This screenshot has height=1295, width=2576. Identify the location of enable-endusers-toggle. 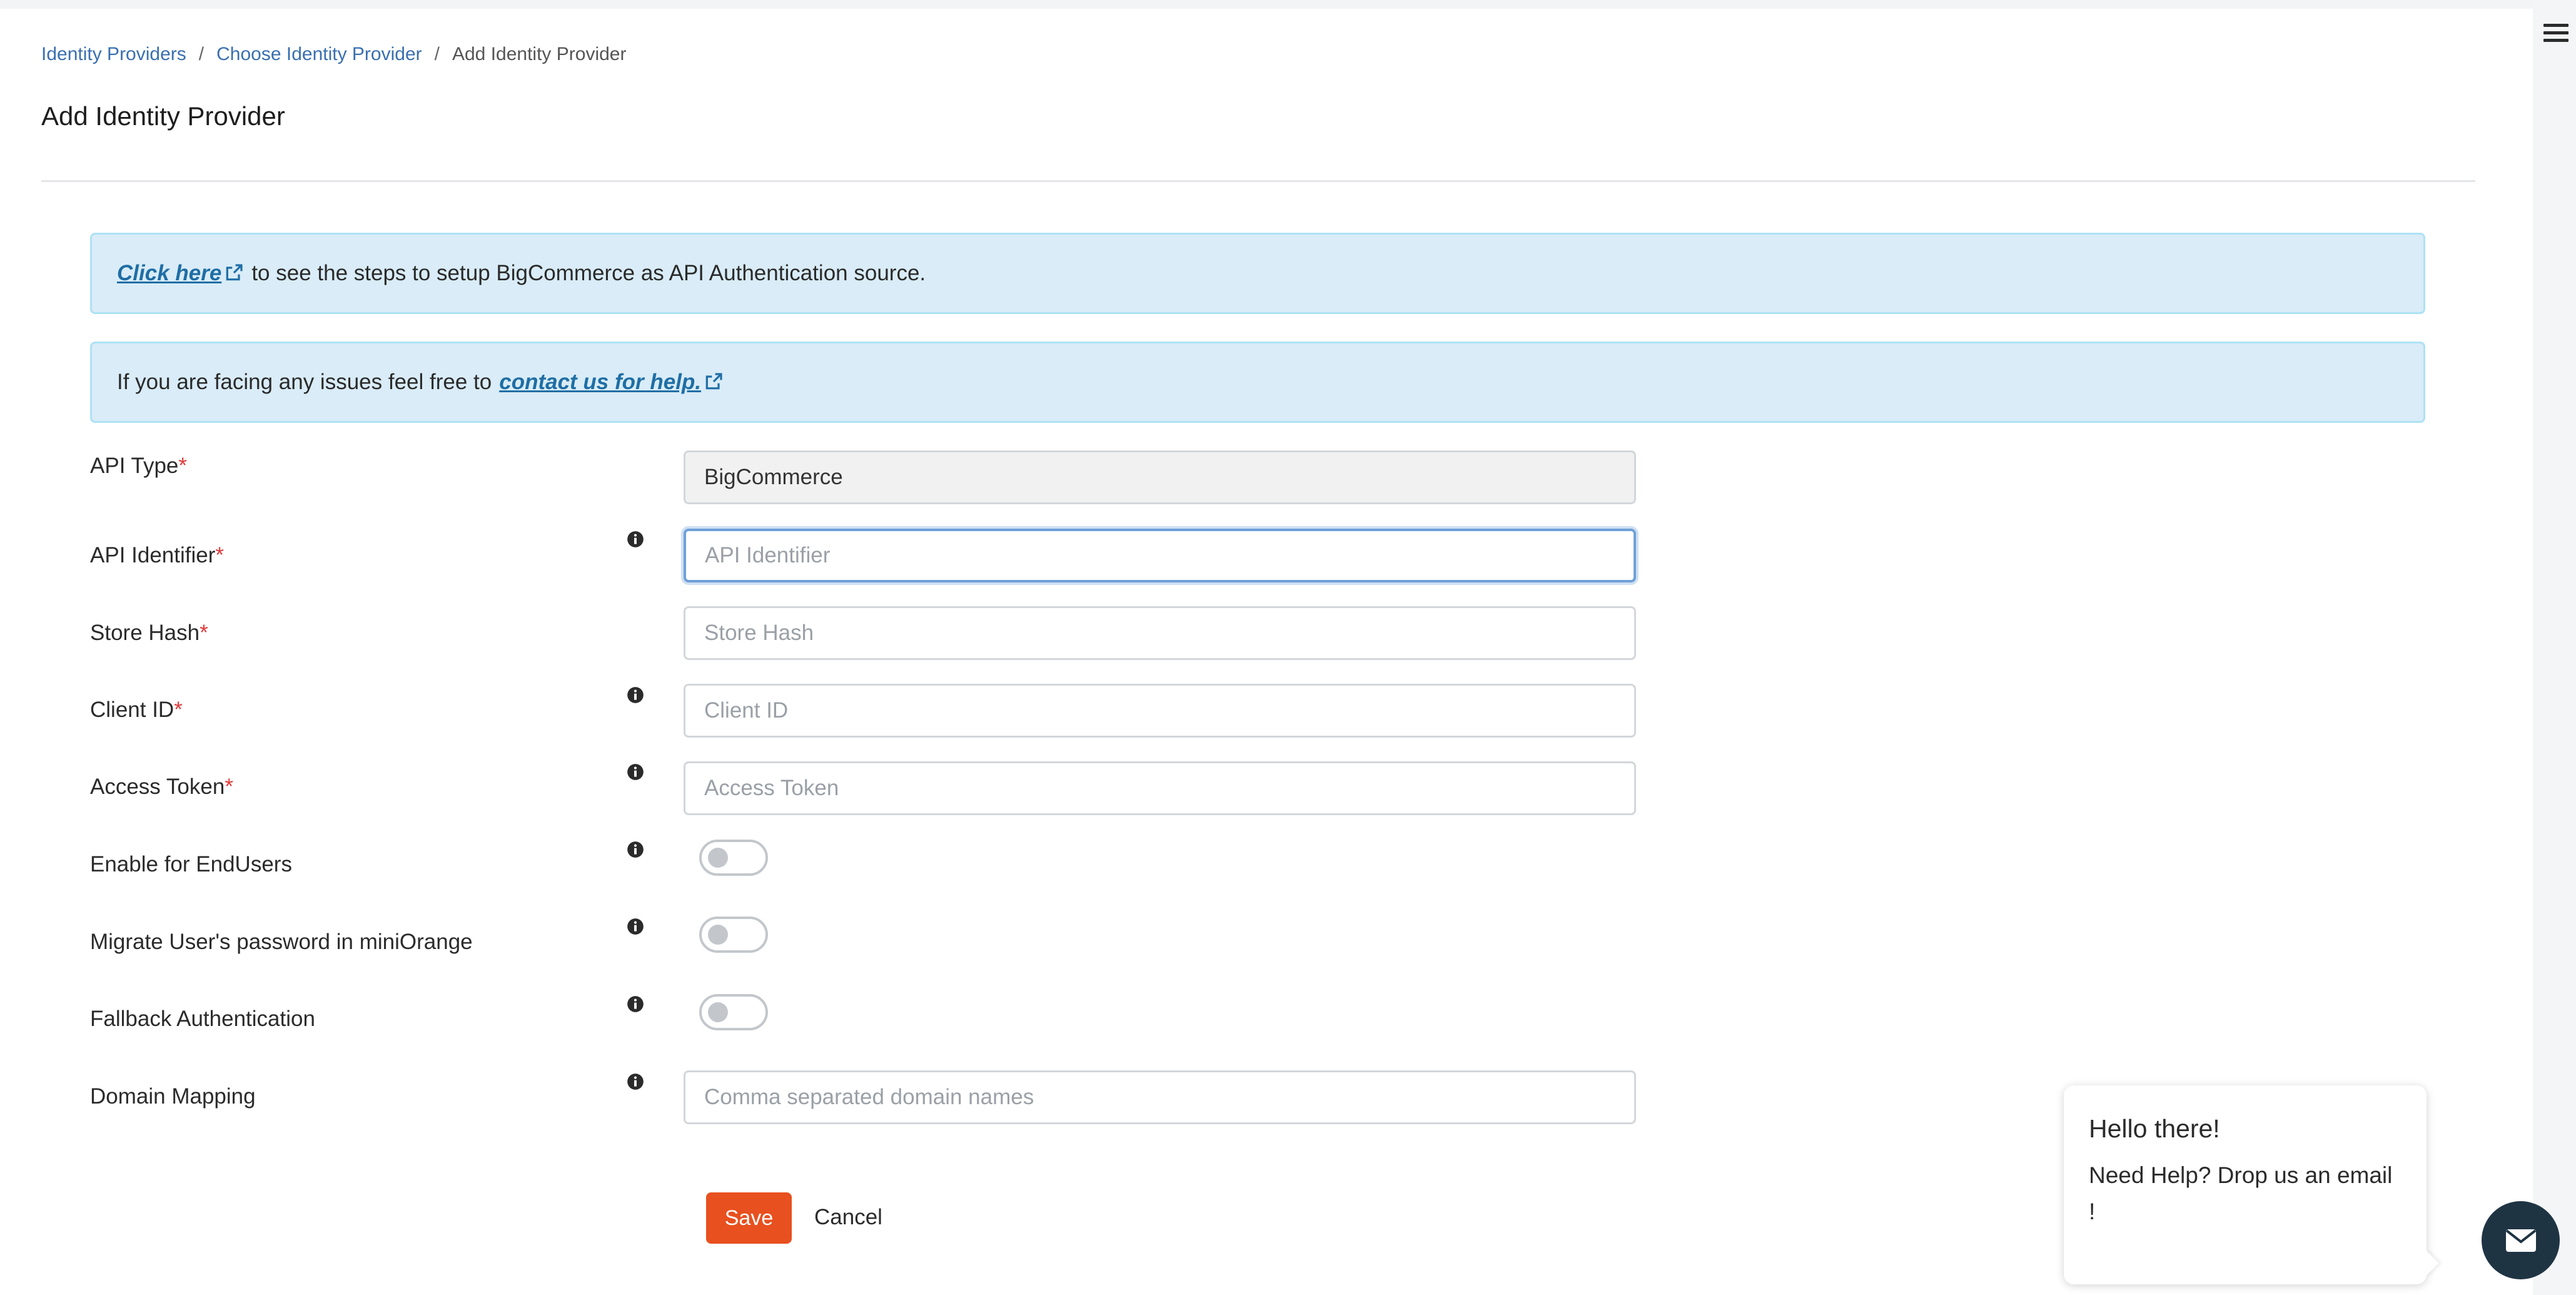
(733, 858).